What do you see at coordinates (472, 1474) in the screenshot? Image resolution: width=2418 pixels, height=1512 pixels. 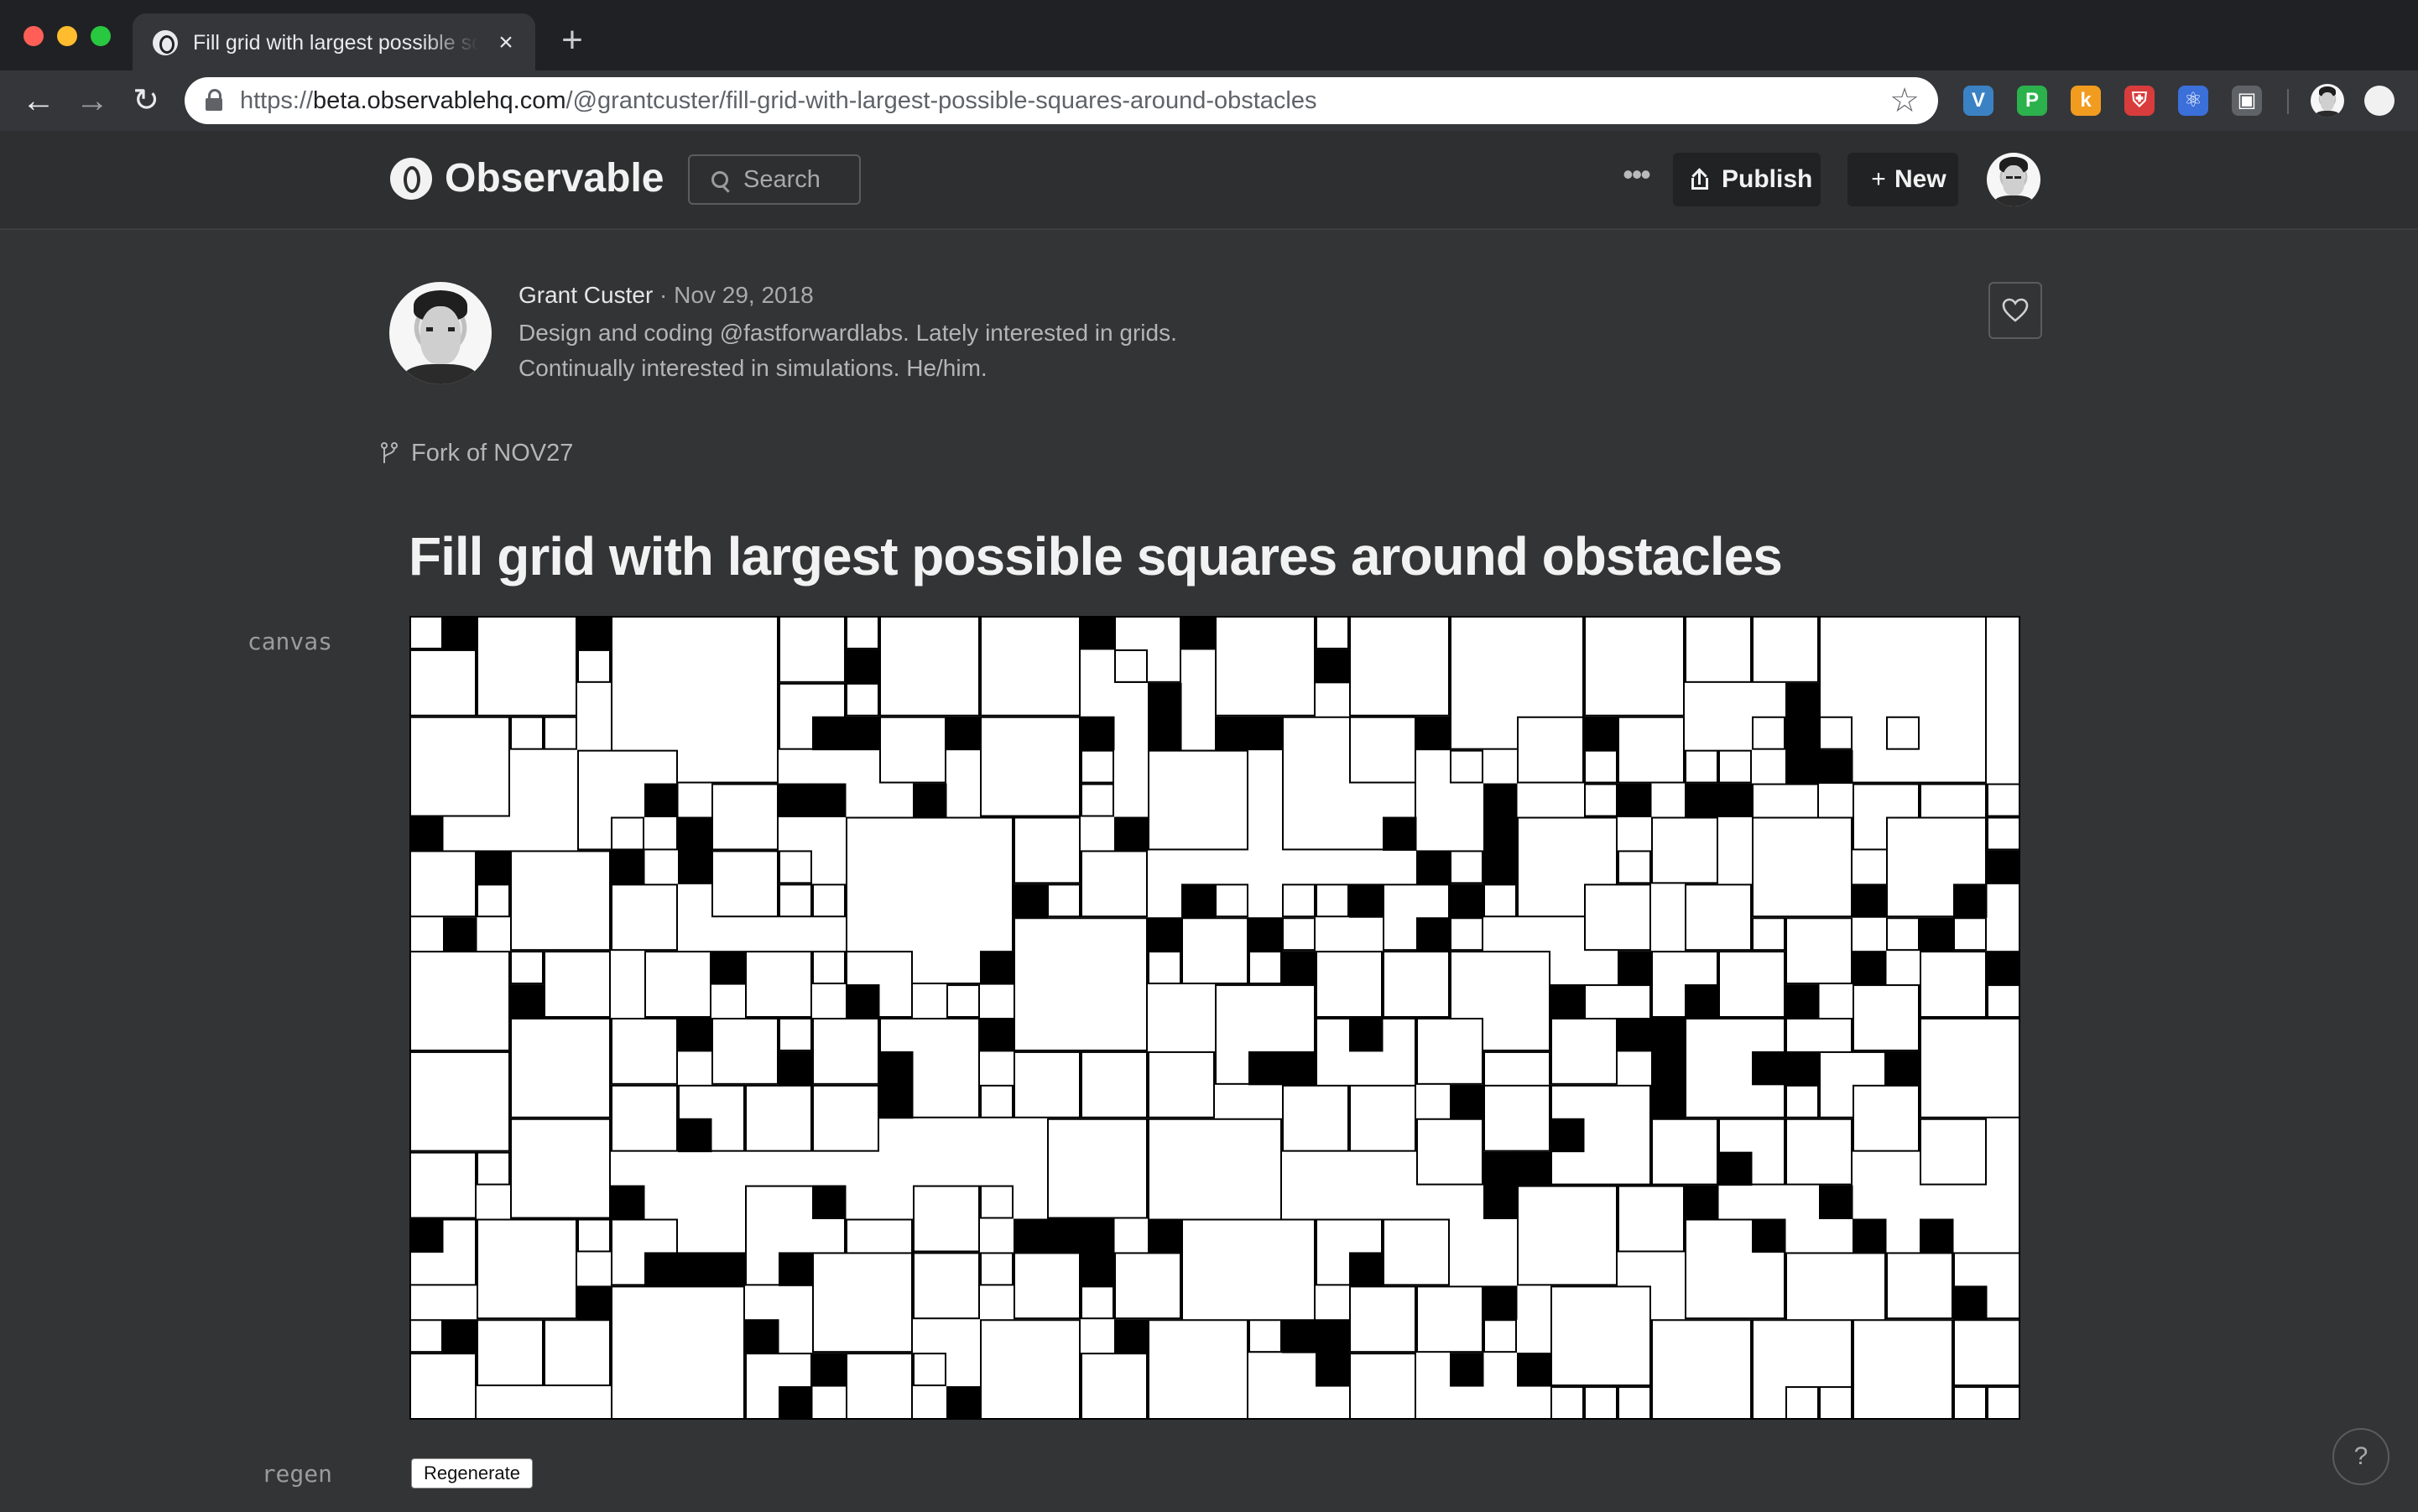 I see `regenerate-button: Regenerate` at bounding box center [472, 1474].